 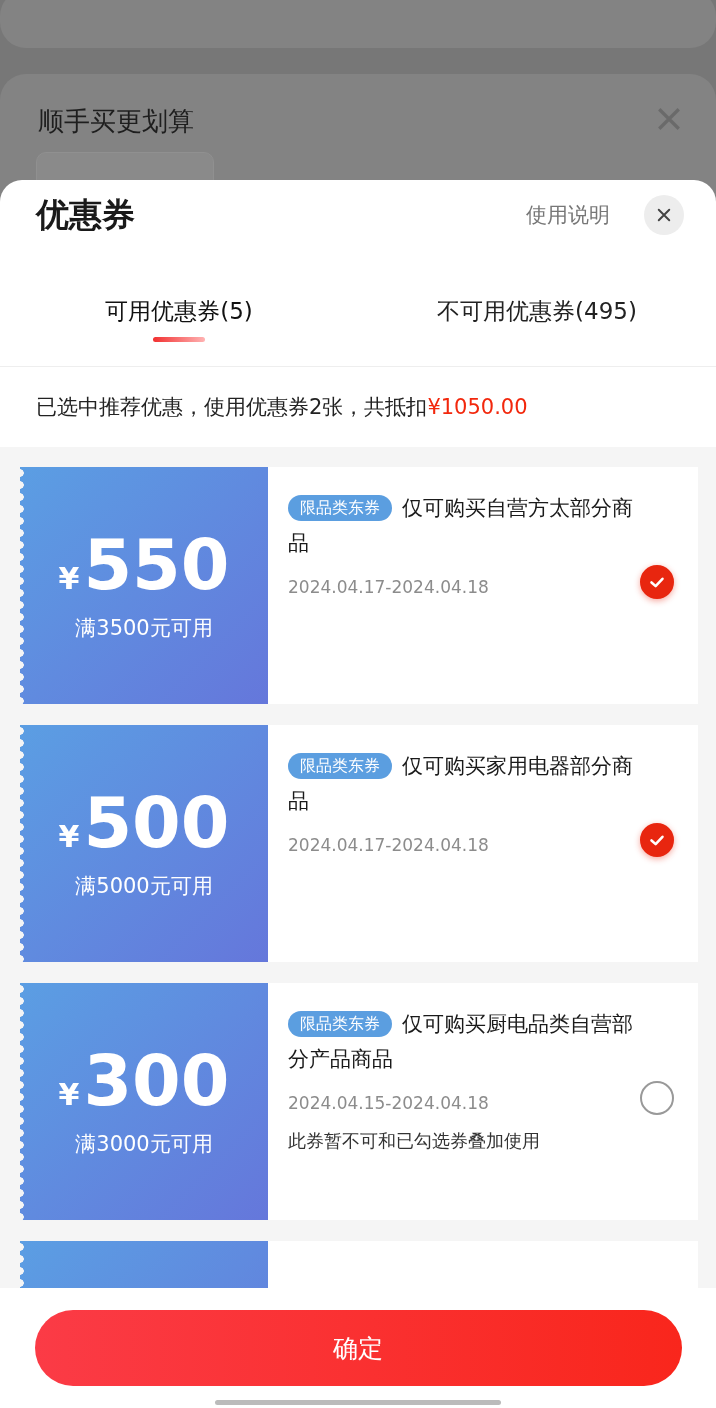 I want to click on coupon-condition: 满3500元可用, so click(x=144, y=628).